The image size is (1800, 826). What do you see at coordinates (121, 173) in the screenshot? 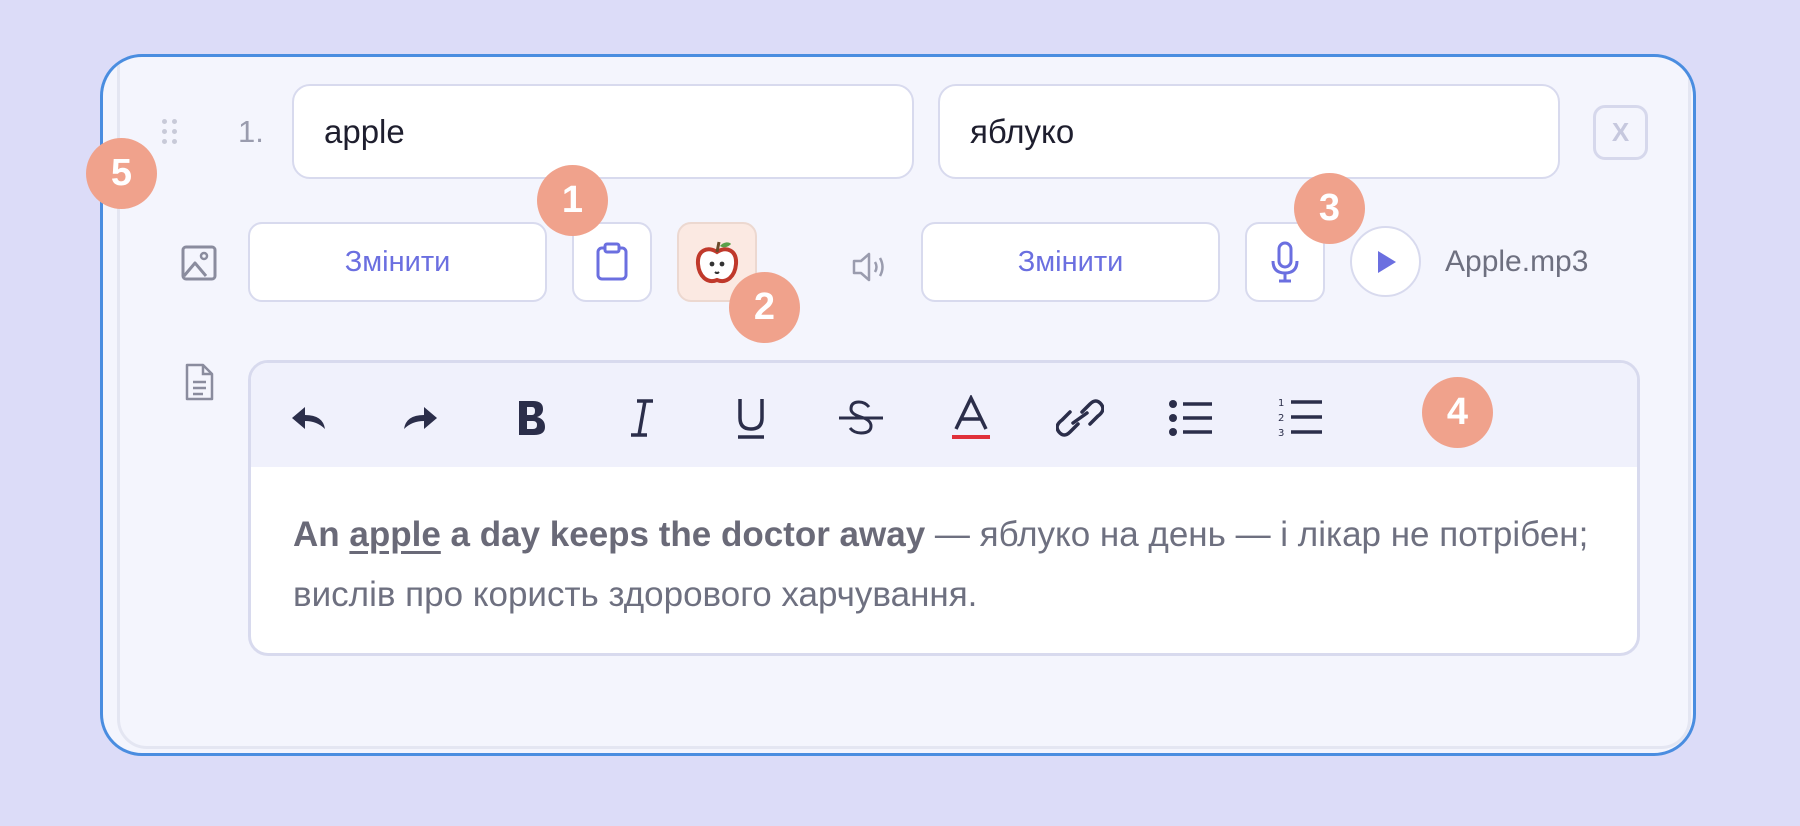
I see `callout-badge-5: 5` at bounding box center [121, 173].